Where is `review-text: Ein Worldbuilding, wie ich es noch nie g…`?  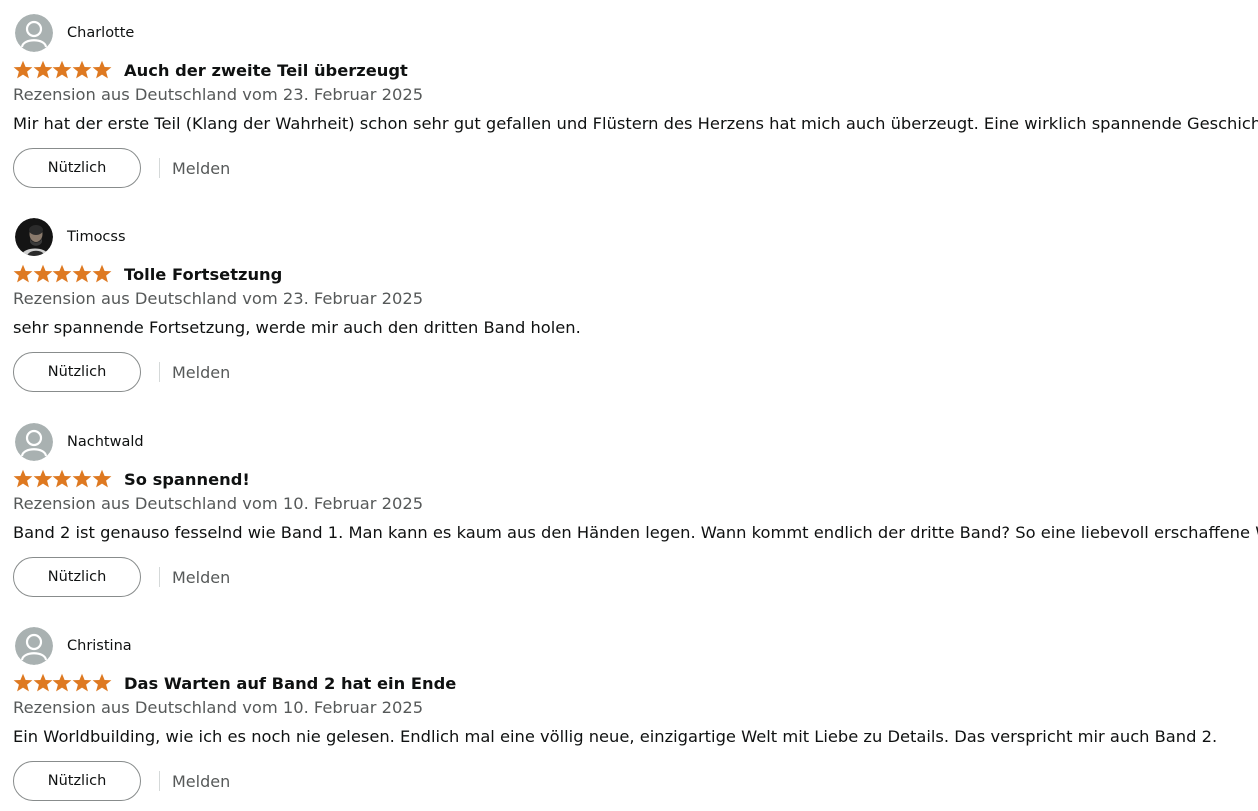 review-text: Ein Worldbuilding, wie ich es noch nie g… is located at coordinates (615, 736).